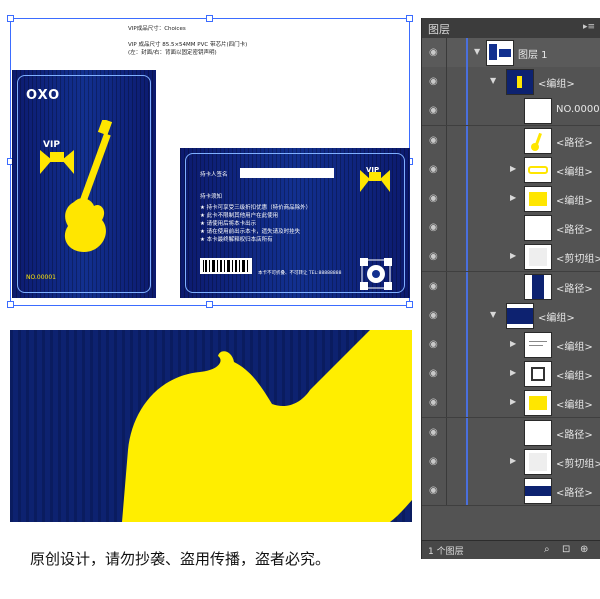  I want to click on new-layer-icon: ⊕, so click(584, 549).